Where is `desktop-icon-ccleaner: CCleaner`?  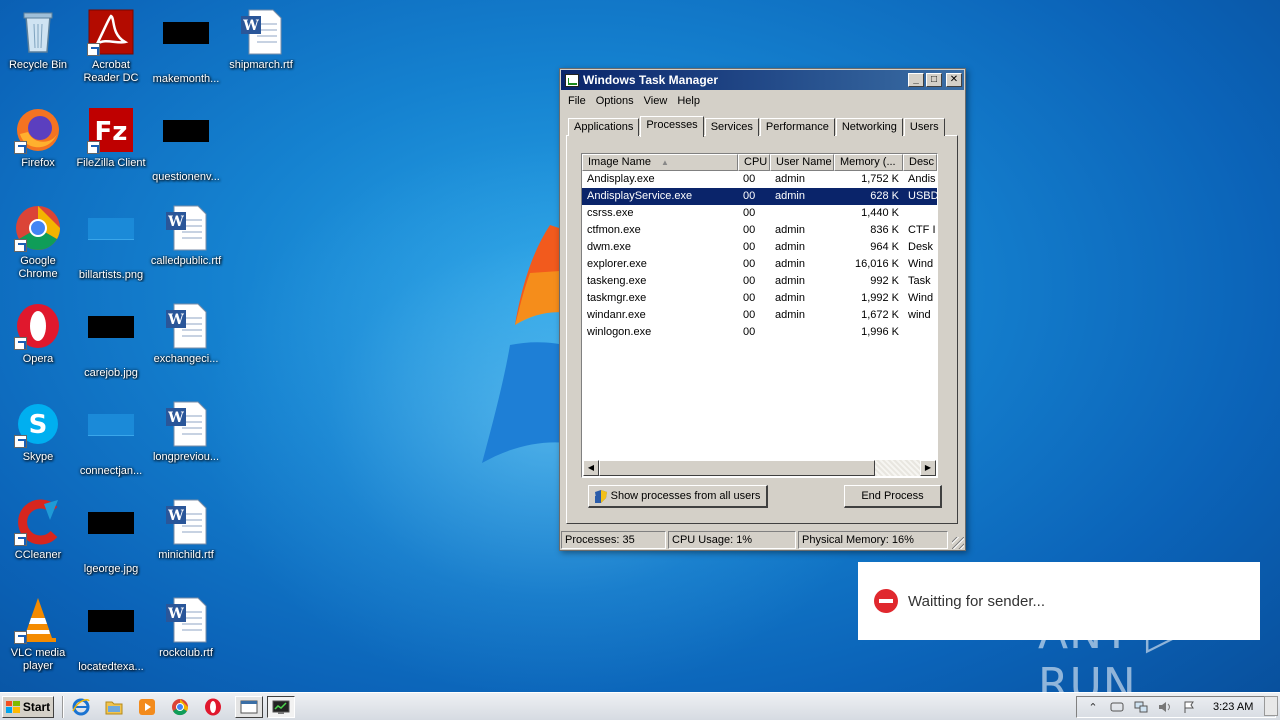
desktop-icon-ccleaner: CCleaner is located at coordinates (38, 530).